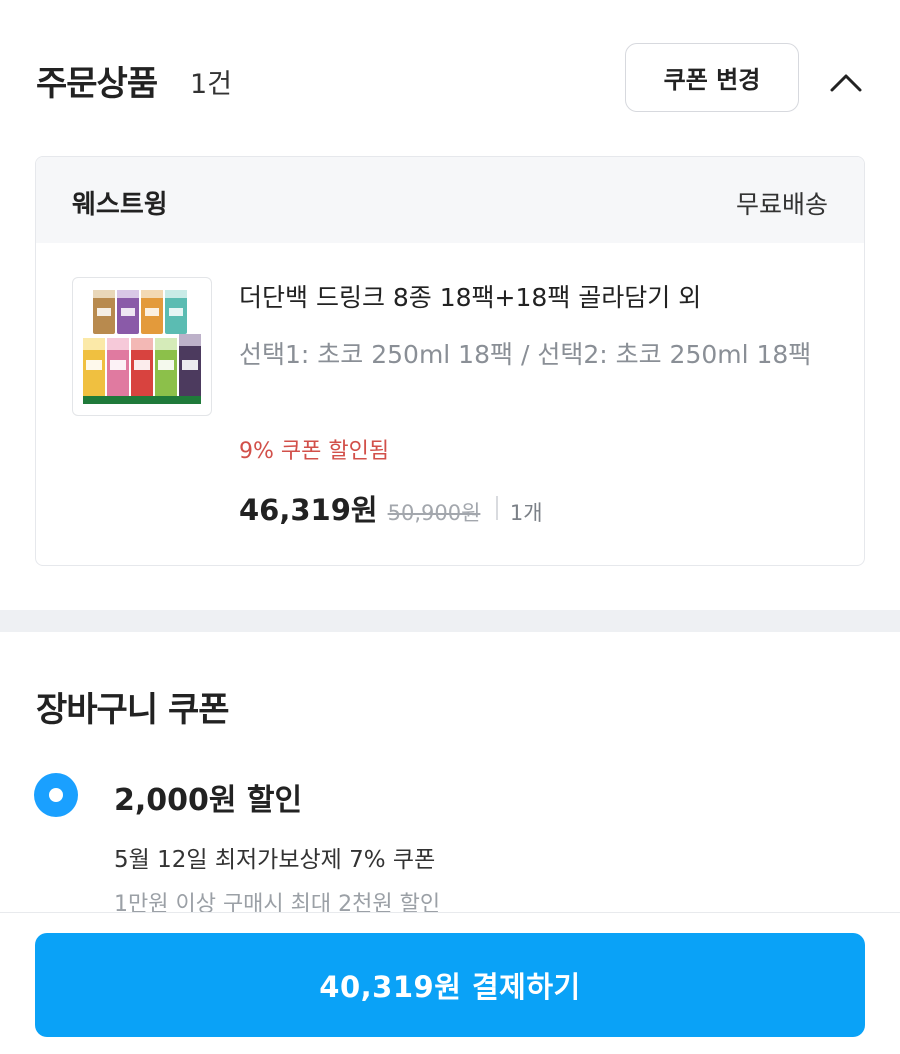  Describe the element at coordinates (434, 513) in the screenshot. I see `original-price: 50,900원` at that location.